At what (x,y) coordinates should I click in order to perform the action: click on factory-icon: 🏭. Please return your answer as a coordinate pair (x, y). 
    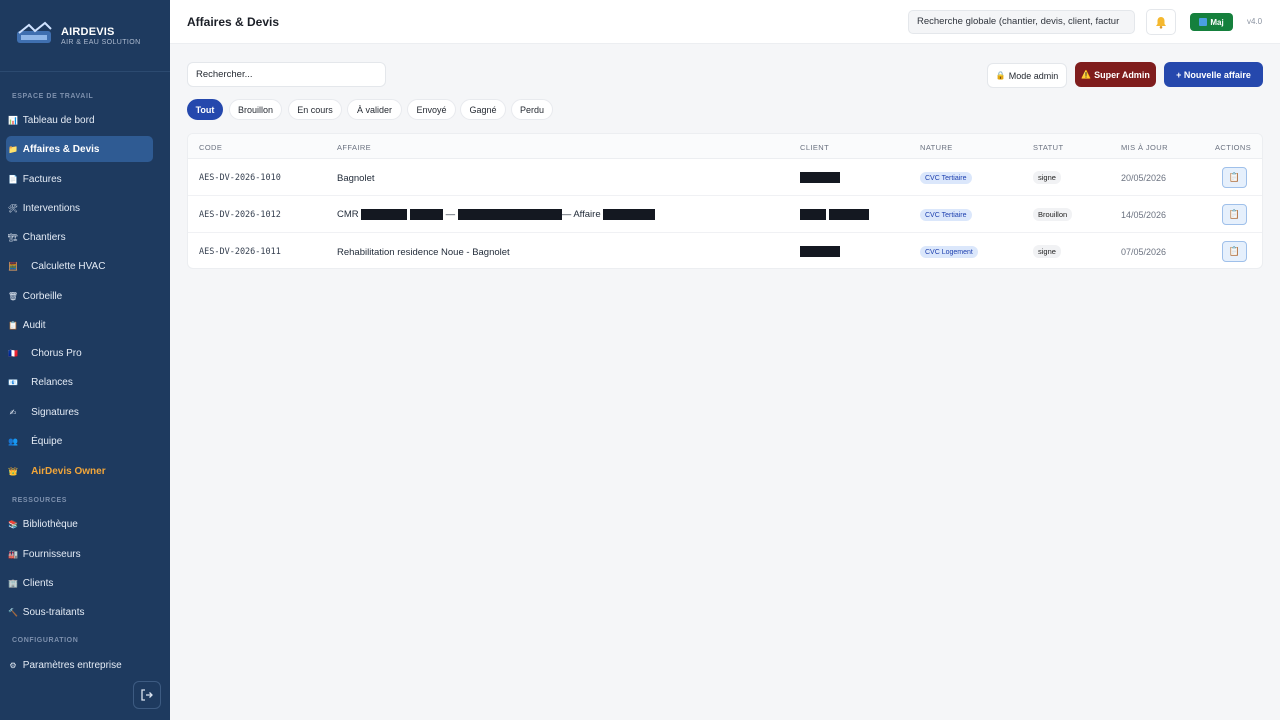
    Looking at the image, I should click on (13, 554).